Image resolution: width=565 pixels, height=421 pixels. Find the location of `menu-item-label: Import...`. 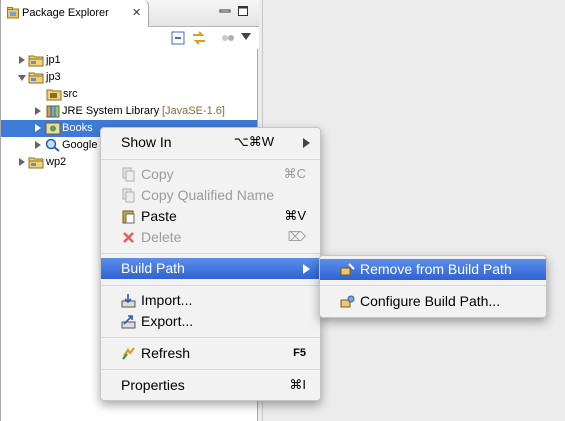

menu-item-label: Import... is located at coordinates (167, 300).